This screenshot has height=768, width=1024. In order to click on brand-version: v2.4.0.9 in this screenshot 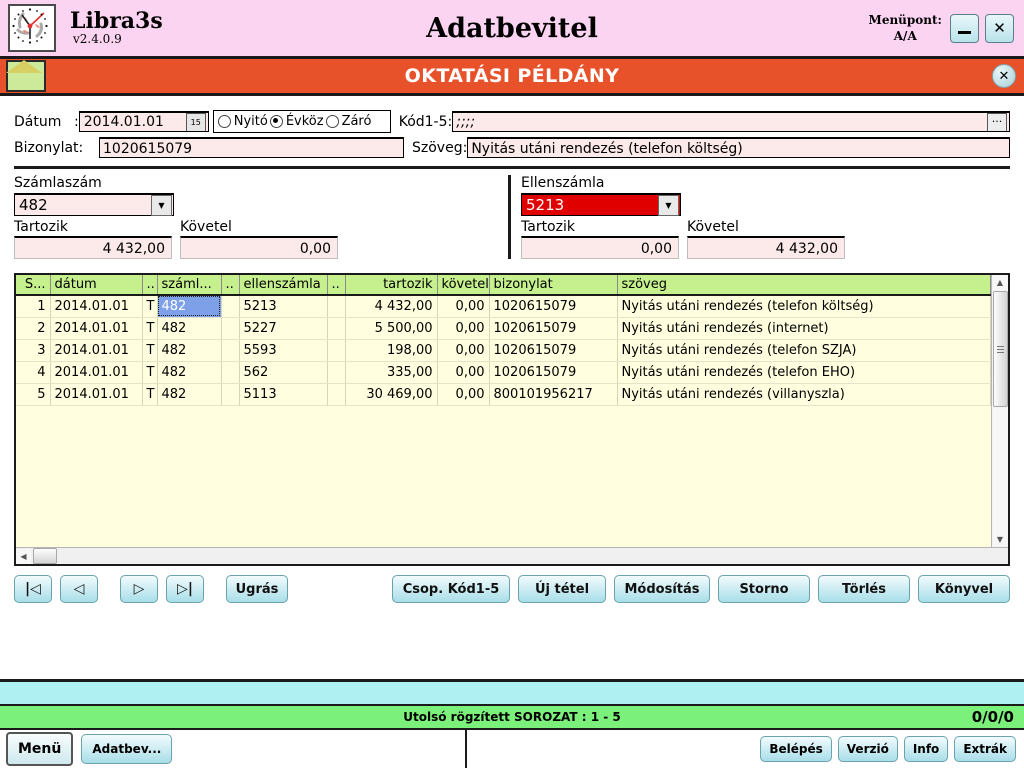, I will do `click(97, 39)`.